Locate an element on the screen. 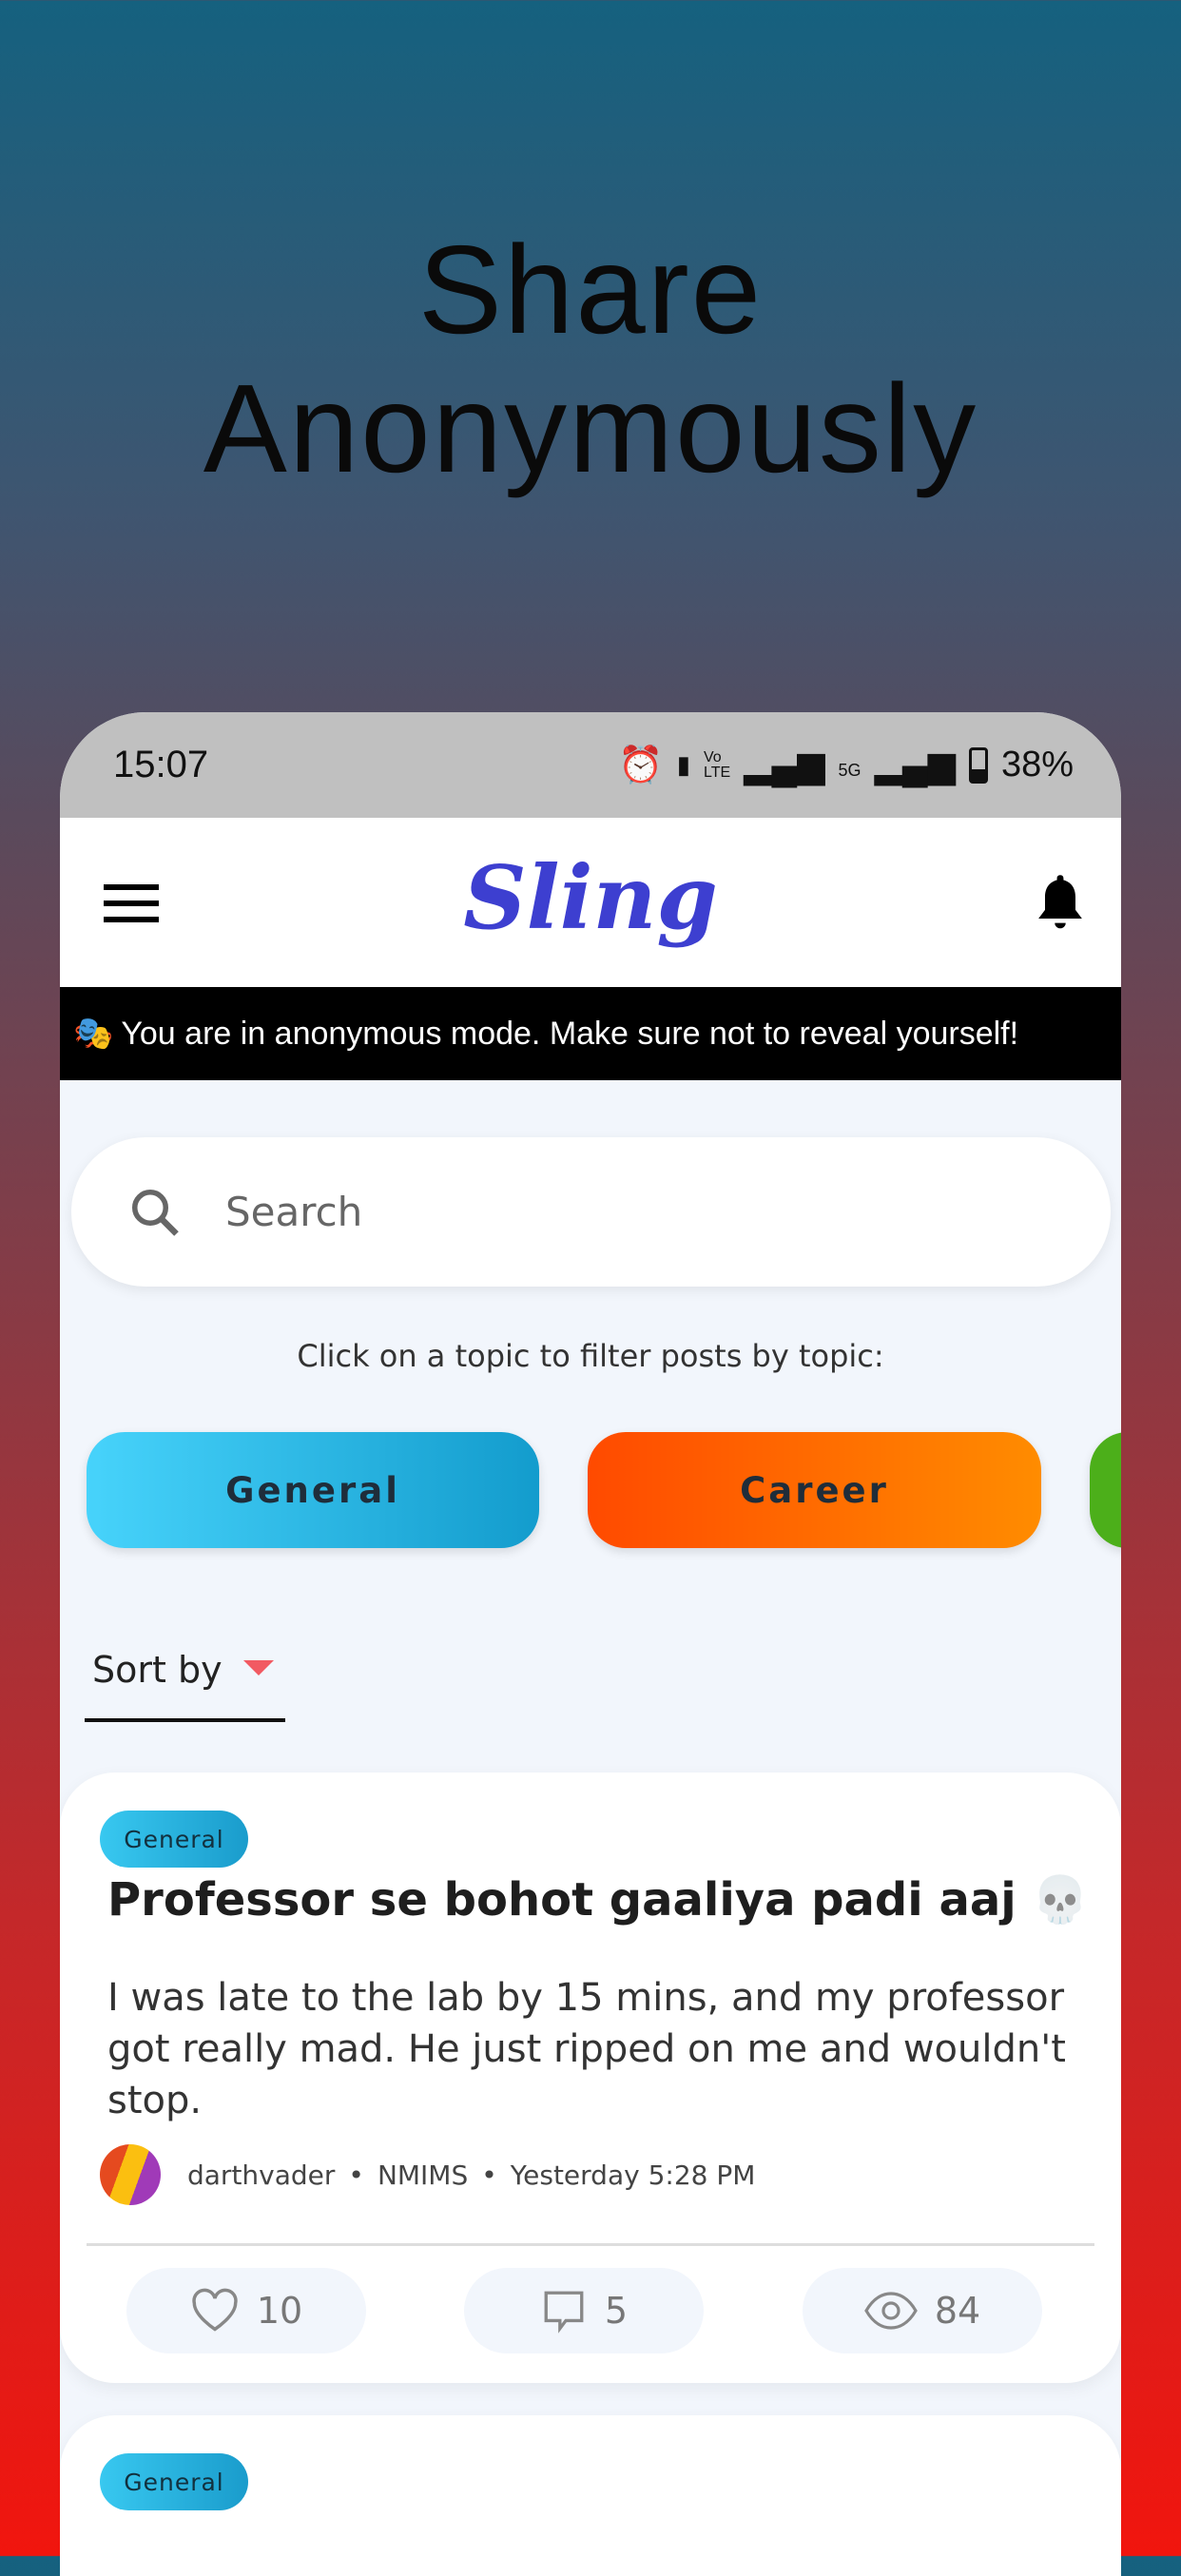 The height and width of the screenshot is (2576, 1181). battery-percent: 38% is located at coordinates (1037, 764).